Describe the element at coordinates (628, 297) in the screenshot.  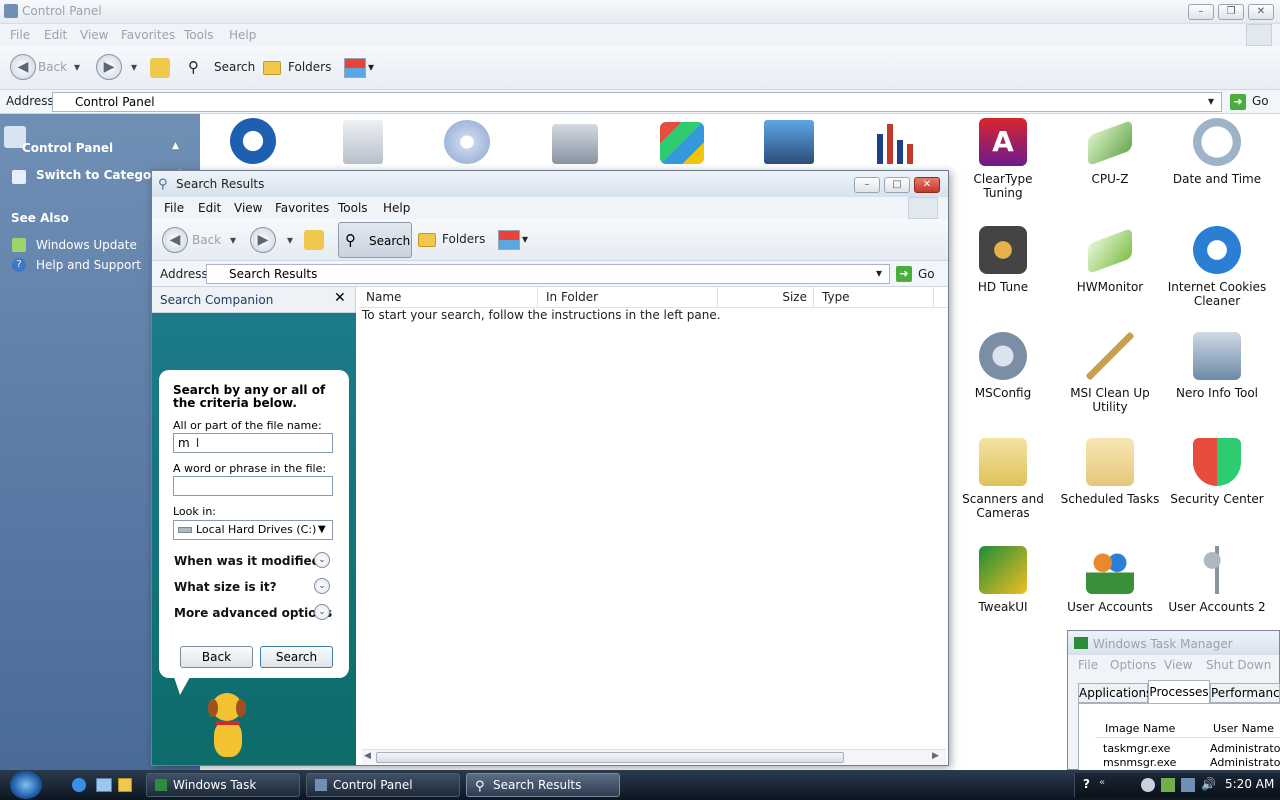
I see `column-in-folder: In Folder` at that location.